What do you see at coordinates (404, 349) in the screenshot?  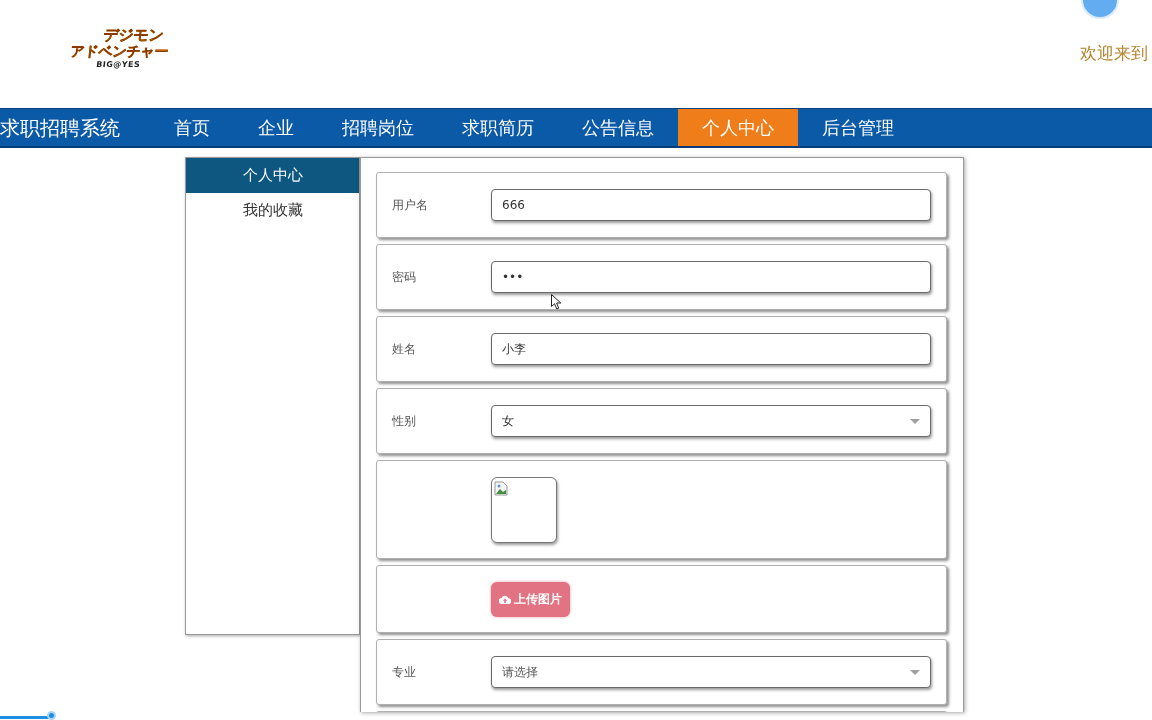 I see `field-label: 姓名` at bounding box center [404, 349].